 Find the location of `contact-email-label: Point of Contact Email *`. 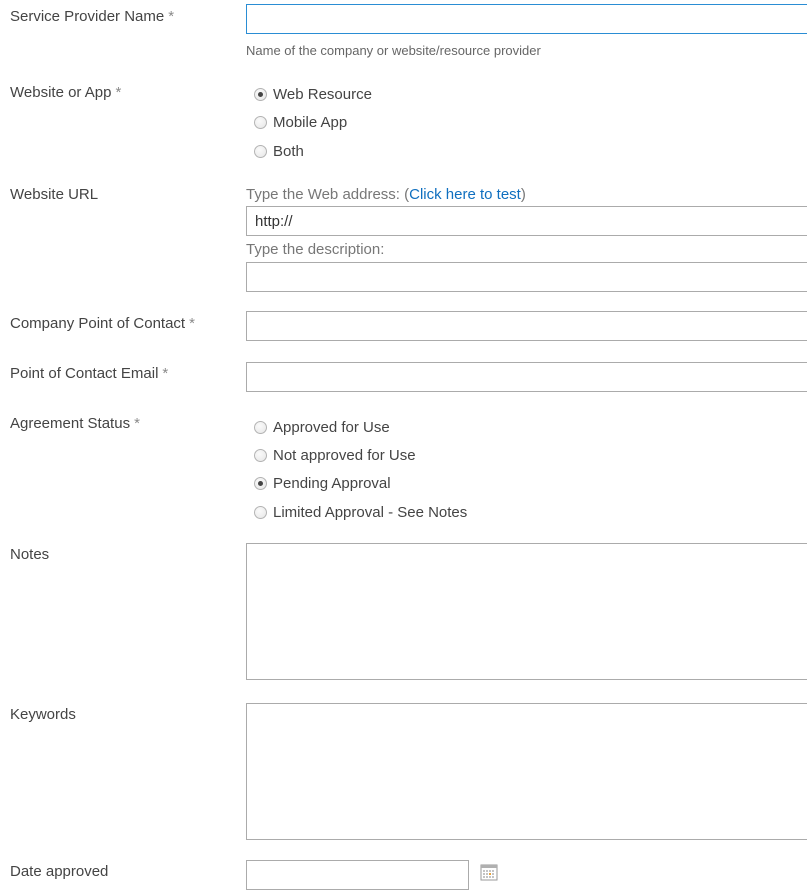

contact-email-label: Point of Contact Email * is located at coordinates (89, 373).